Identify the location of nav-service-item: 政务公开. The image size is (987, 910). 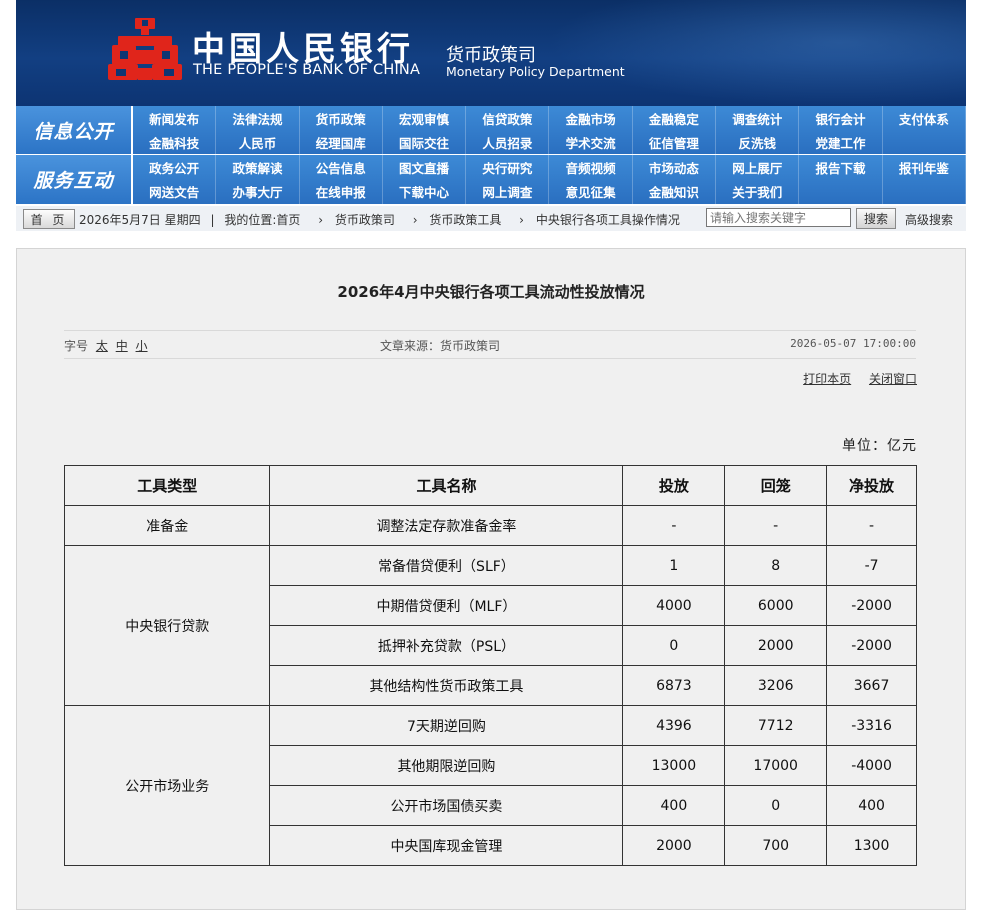
(175, 167).